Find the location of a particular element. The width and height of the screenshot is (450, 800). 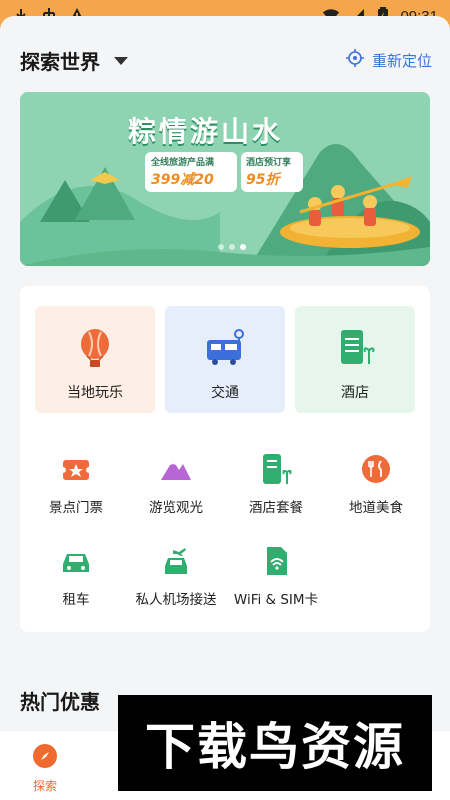

category-label: 私人机场接送 is located at coordinates (176, 600).